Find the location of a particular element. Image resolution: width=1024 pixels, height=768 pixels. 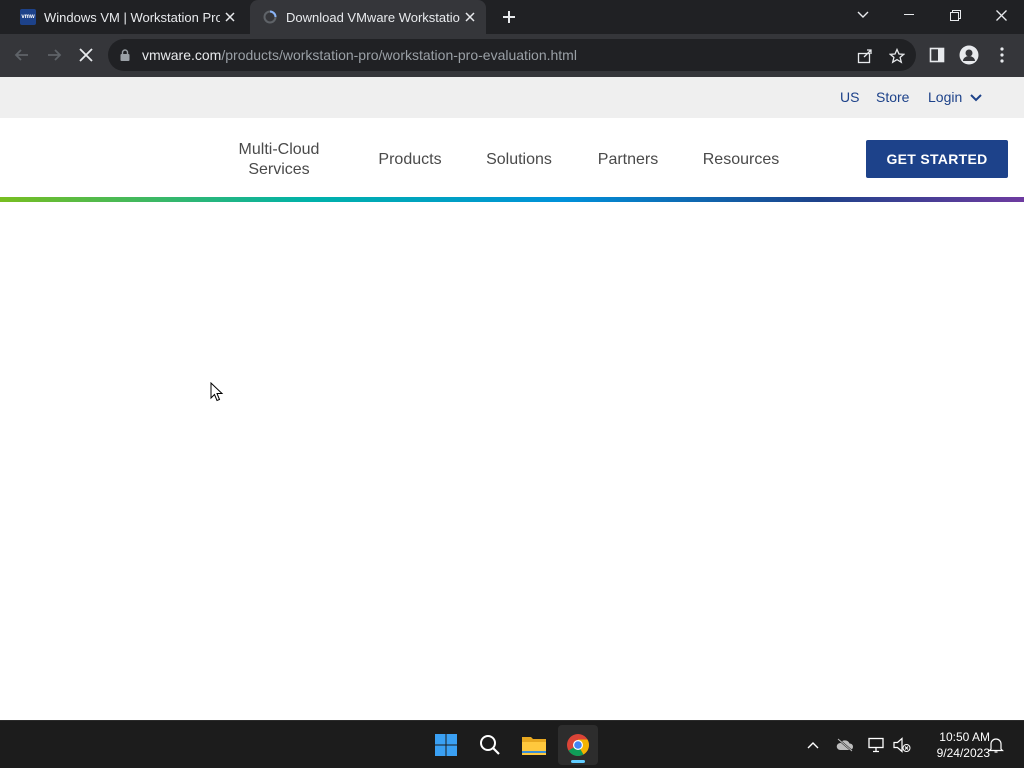

system-clock: 10:50 AM 9/24/2023 is located at coordinates (954, 745).